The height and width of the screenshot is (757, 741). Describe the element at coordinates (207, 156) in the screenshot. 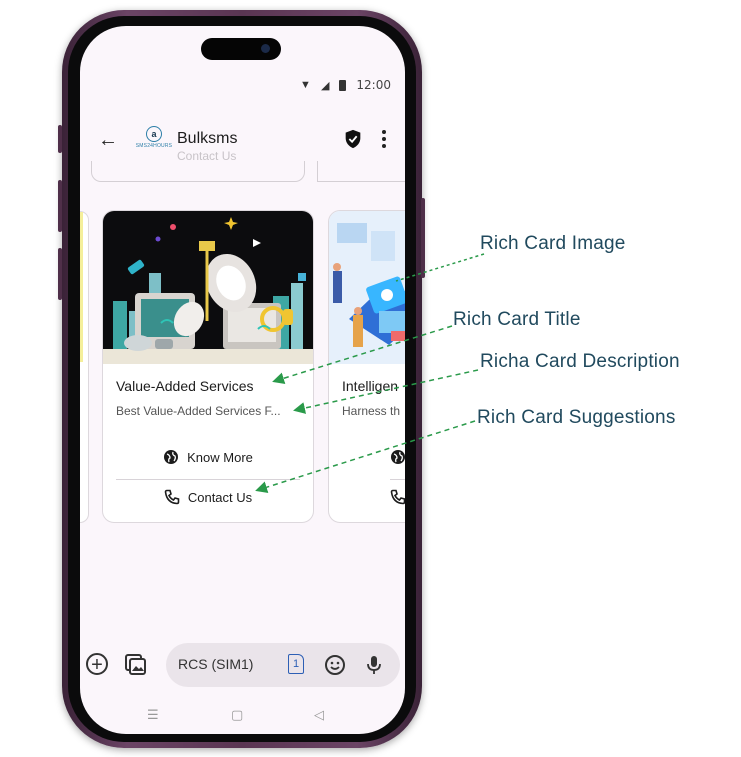

I see `scrolled-chip-text: Contact Us` at that location.